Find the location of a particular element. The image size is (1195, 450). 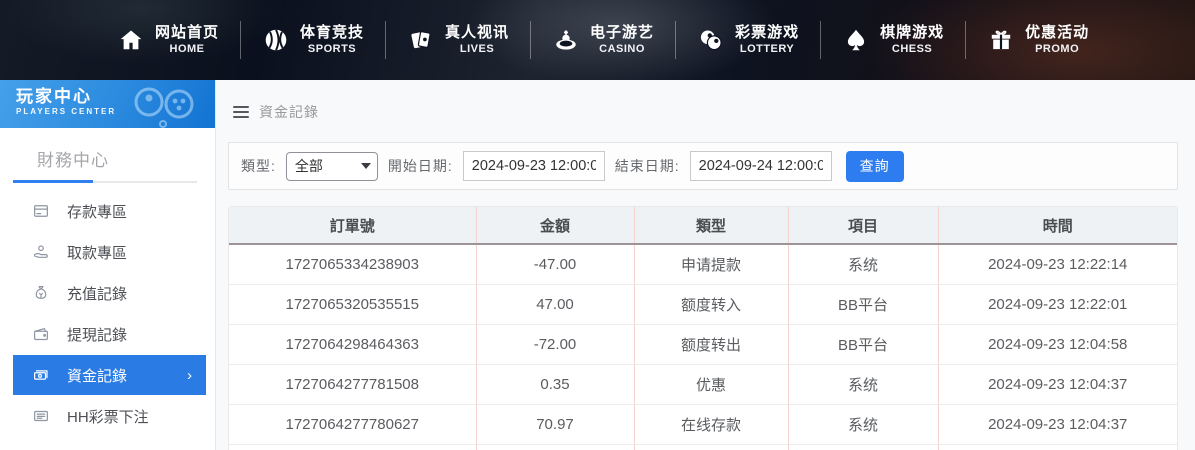

sidebar-item-withdrawal-records: 提現記錄 is located at coordinates (109, 334).